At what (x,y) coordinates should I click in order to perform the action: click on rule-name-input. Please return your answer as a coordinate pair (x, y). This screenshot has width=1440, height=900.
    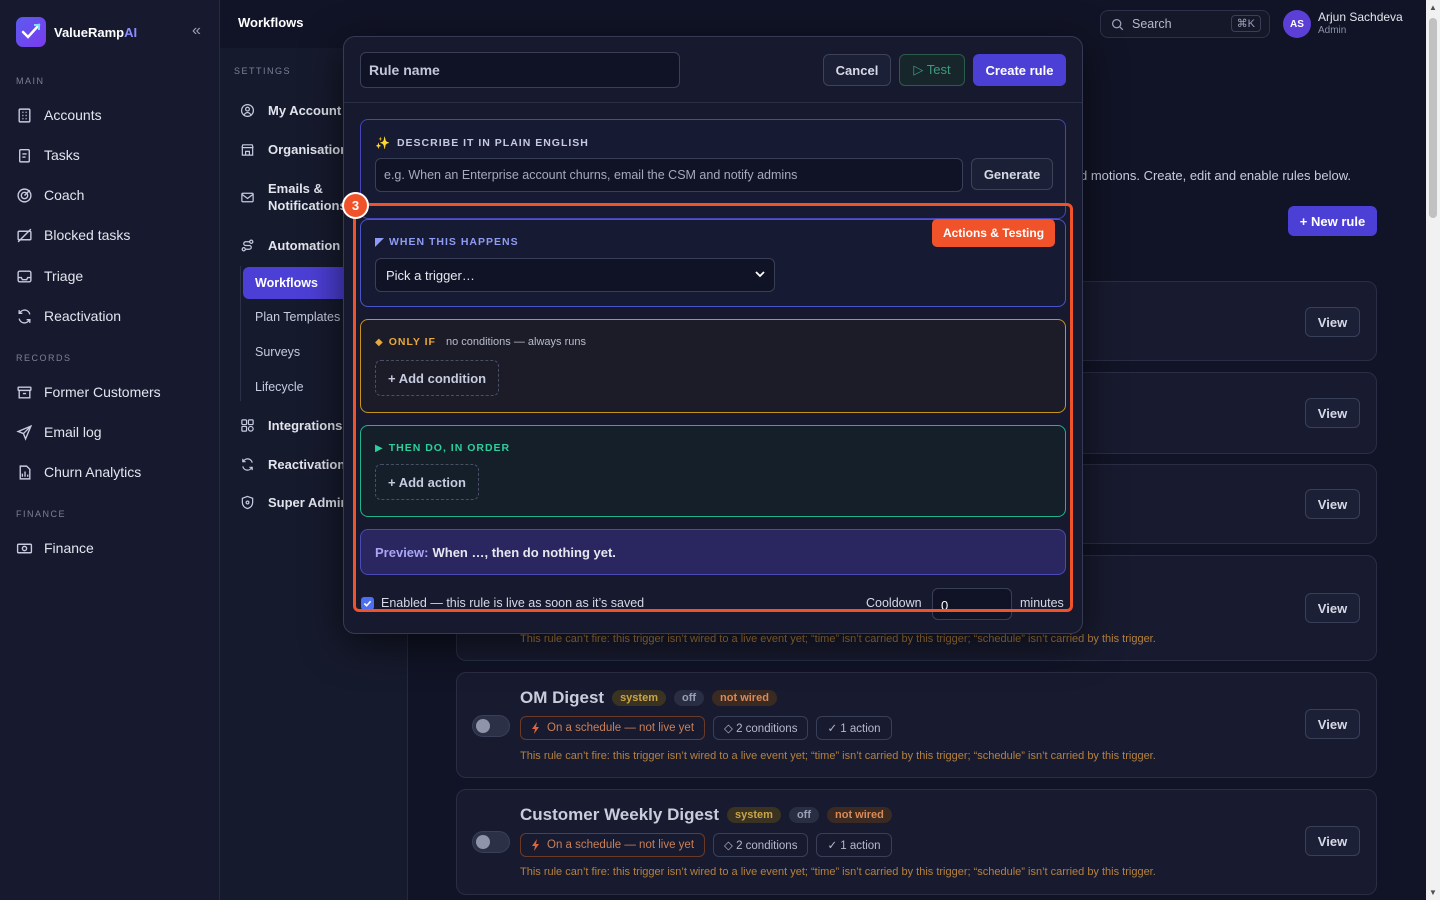
    Looking at the image, I should click on (520, 70).